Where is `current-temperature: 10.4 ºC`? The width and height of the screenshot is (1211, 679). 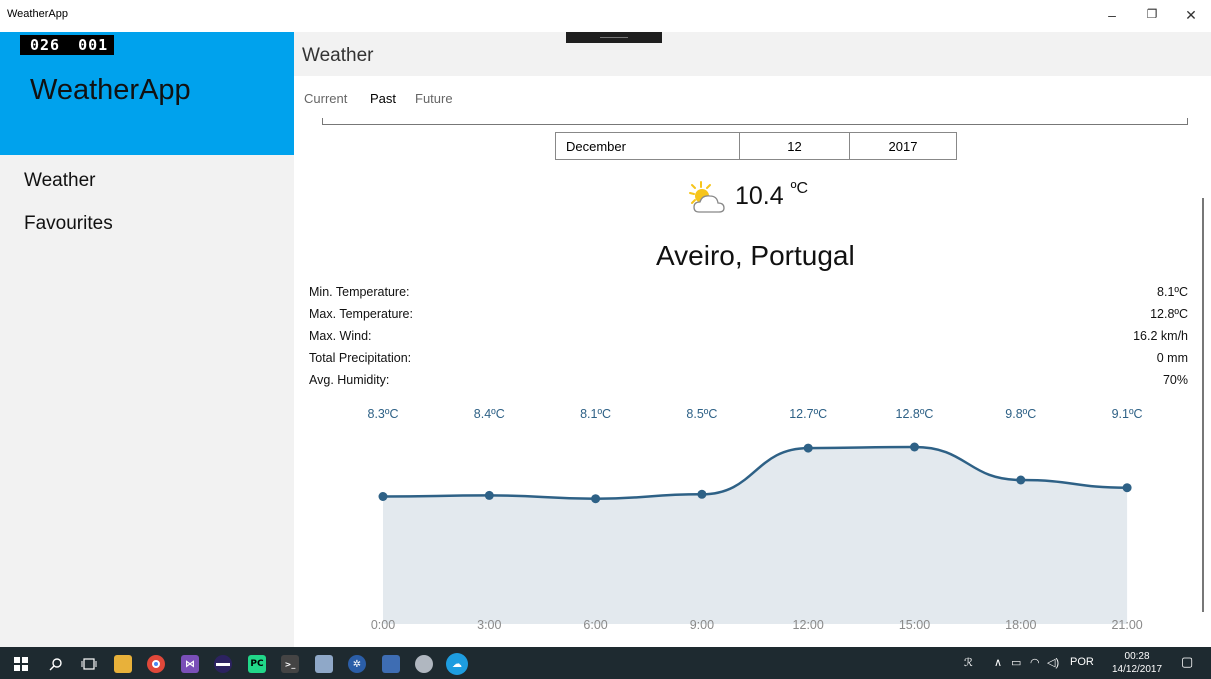 current-temperature: 10.4 ºC is located at coordinates (772, 195).